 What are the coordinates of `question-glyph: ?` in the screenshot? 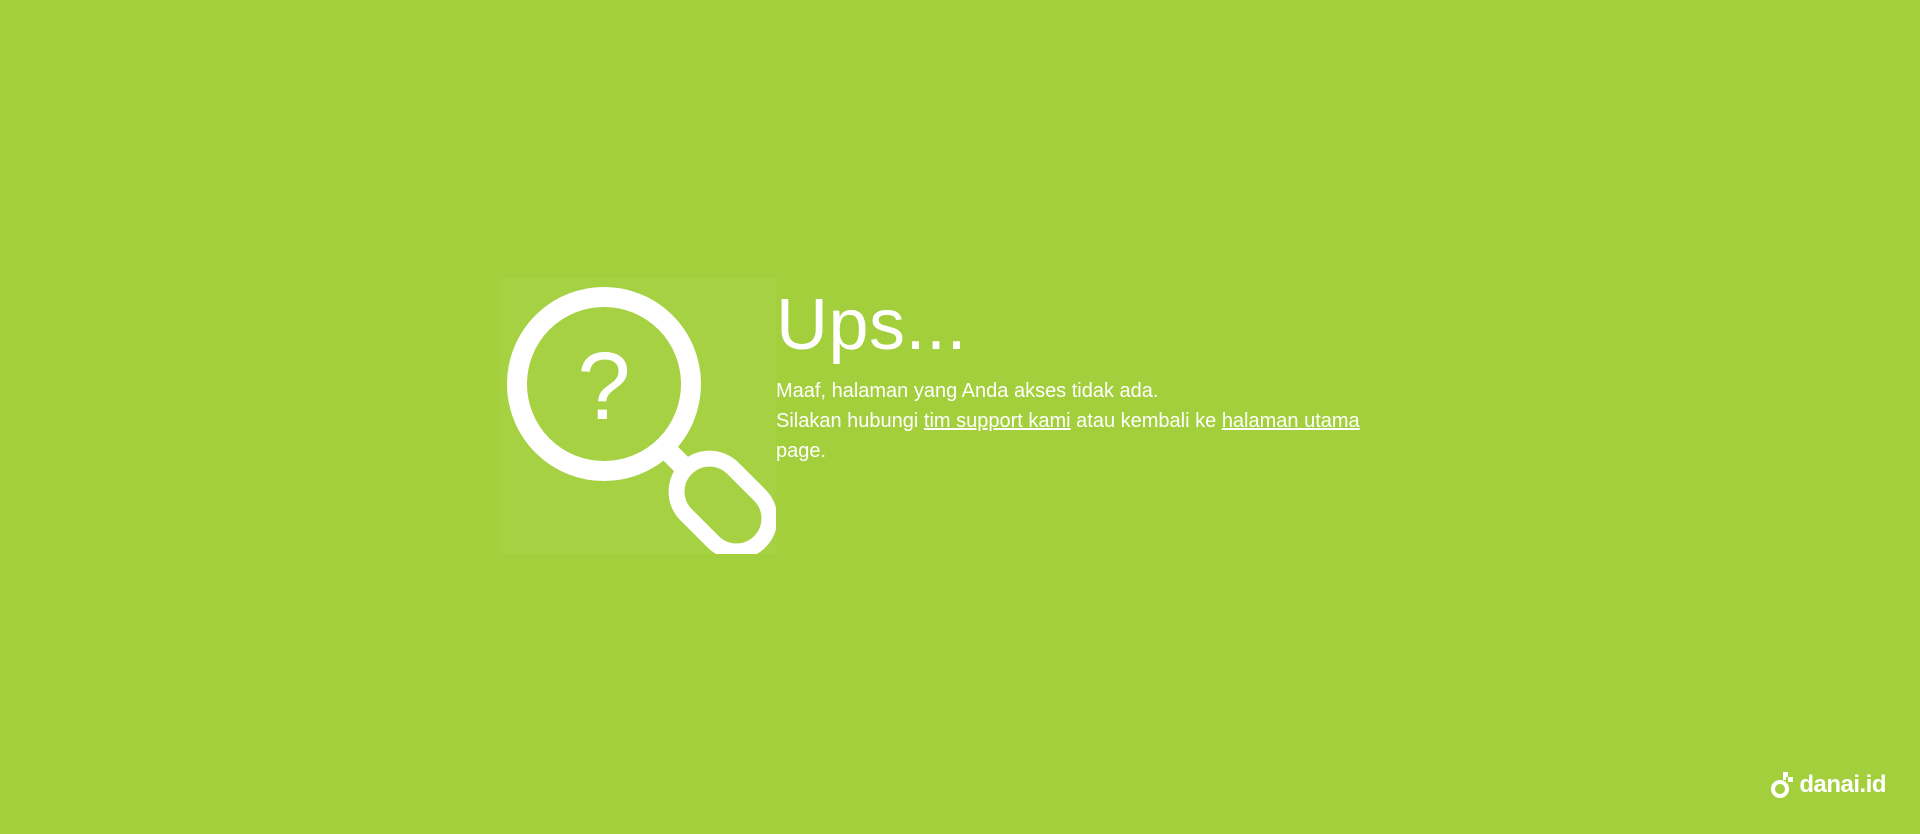 It's located at (603, 386).